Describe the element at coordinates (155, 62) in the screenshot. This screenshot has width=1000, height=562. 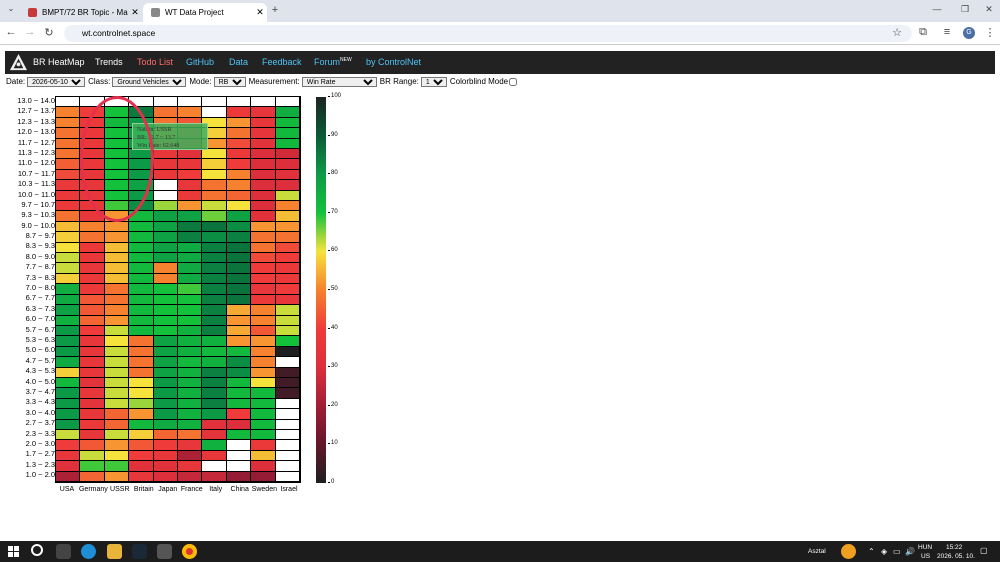
I see `nav-todo-list: Todo List` at that location.